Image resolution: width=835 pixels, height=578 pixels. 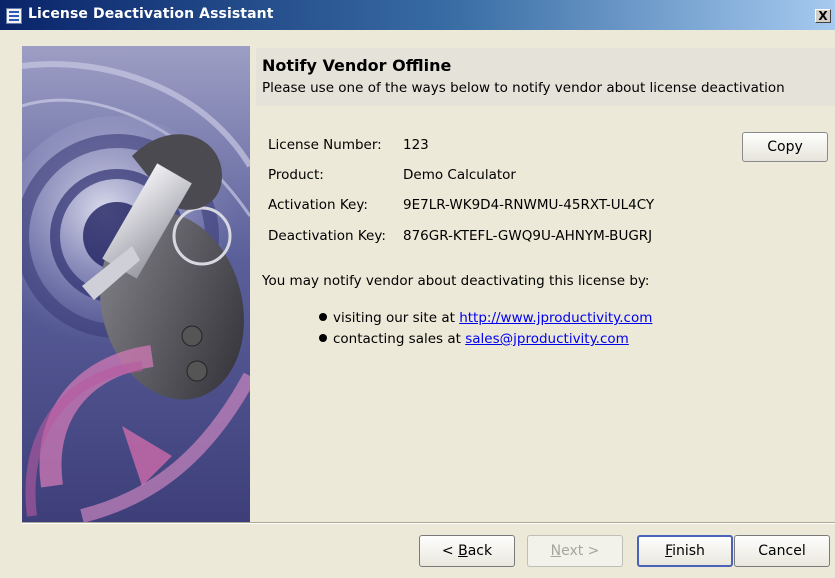 I want to click on cancel-button: Cancel, so click(x=782, y=551).